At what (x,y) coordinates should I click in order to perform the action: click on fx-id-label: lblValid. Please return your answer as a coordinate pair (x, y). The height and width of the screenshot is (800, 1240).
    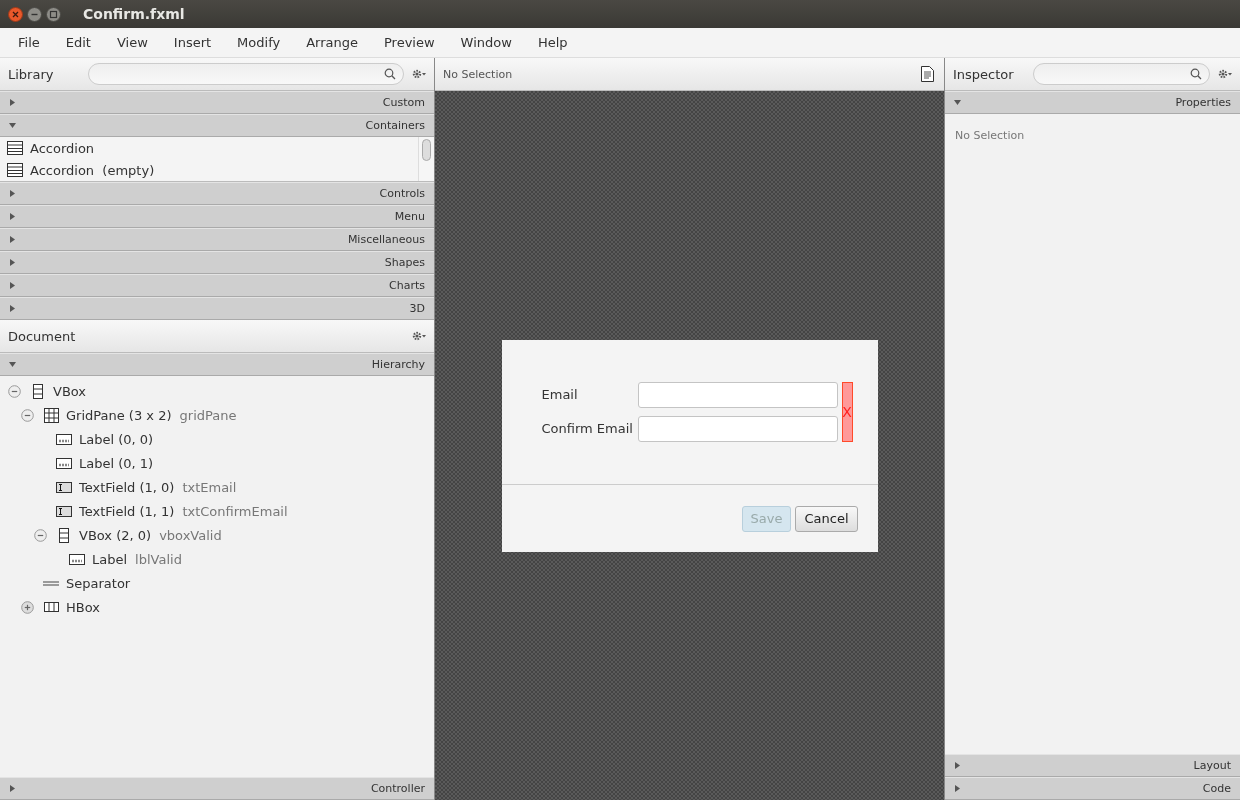
    Looking at the image, I should click on (158, 559).